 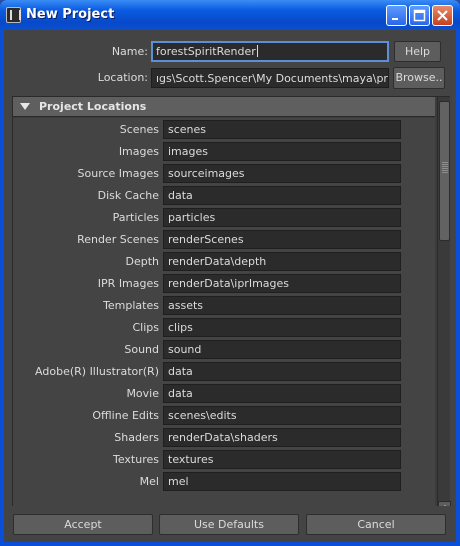 I want to click on text-caret, so click(x=257, y=51).